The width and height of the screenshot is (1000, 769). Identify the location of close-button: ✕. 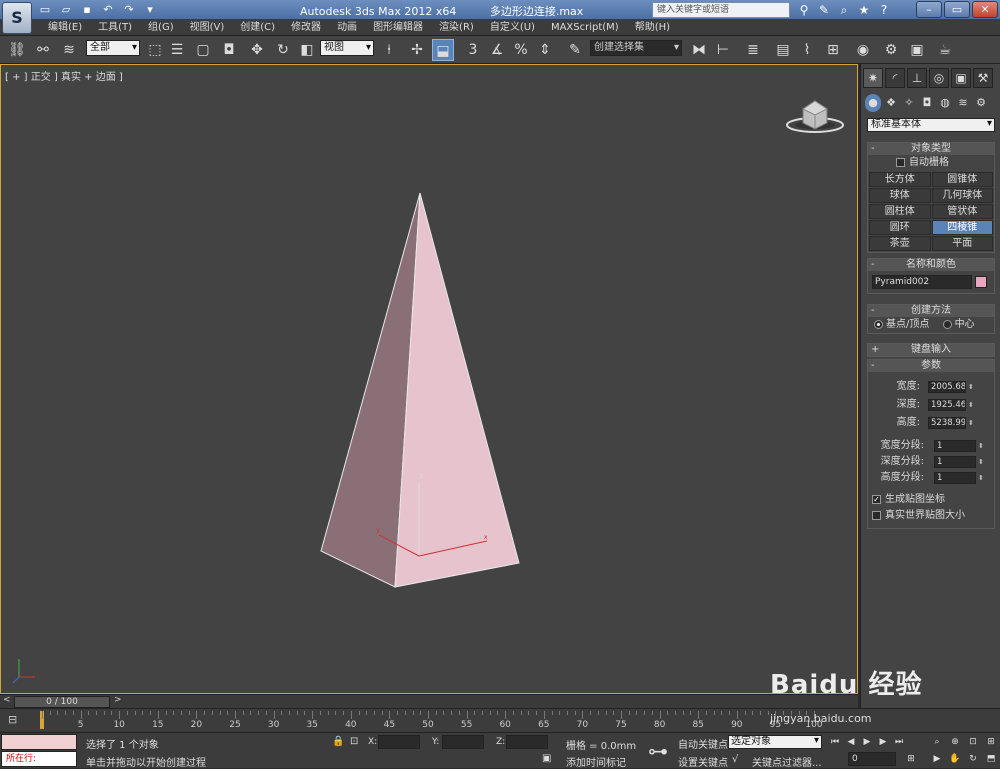
(985, 9).